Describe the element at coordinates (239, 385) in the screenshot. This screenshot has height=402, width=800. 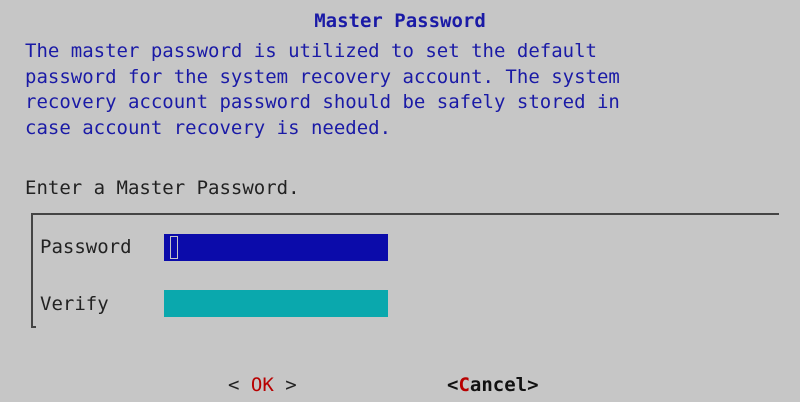
I see `ok-button-left-bracket: <` at that location.